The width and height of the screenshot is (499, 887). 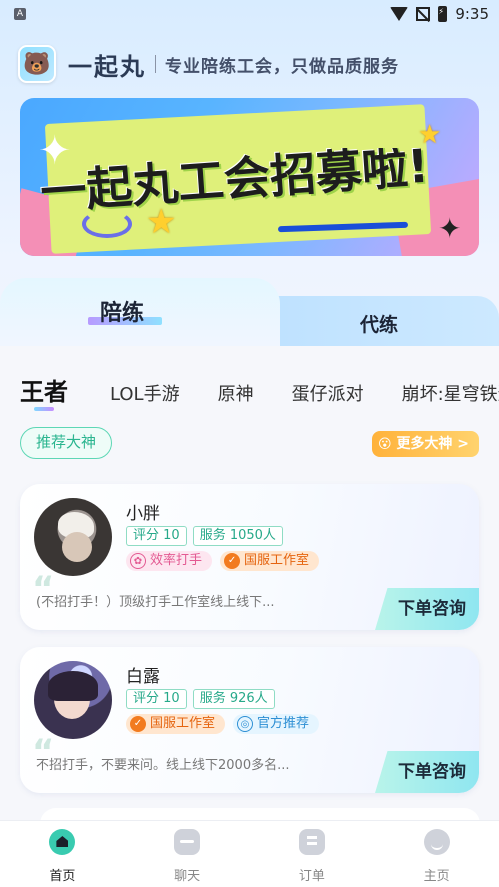 I want to click on recommend-label: 推荐大神, so click(x=66, y=443).